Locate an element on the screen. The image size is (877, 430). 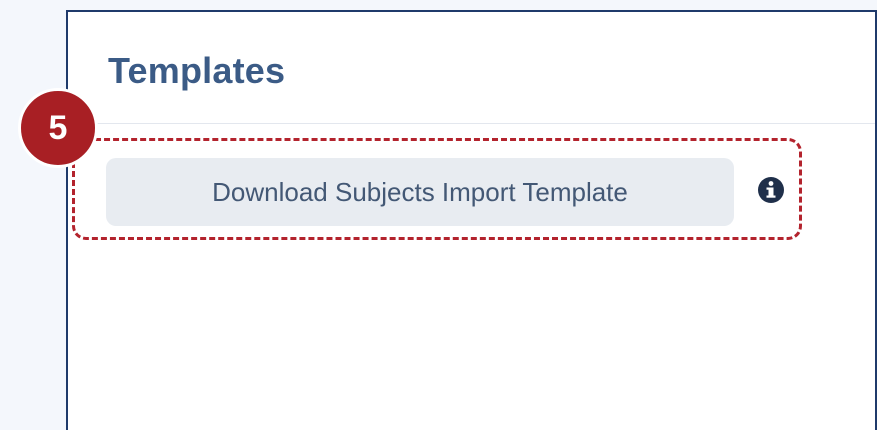
panel-title: Templates is located at coordinates (197, 70).